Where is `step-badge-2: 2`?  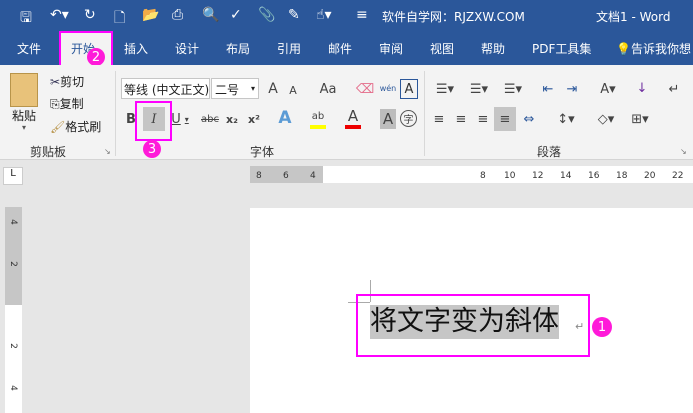
step-badge-2: 2 is located at coordinates (96, 57).